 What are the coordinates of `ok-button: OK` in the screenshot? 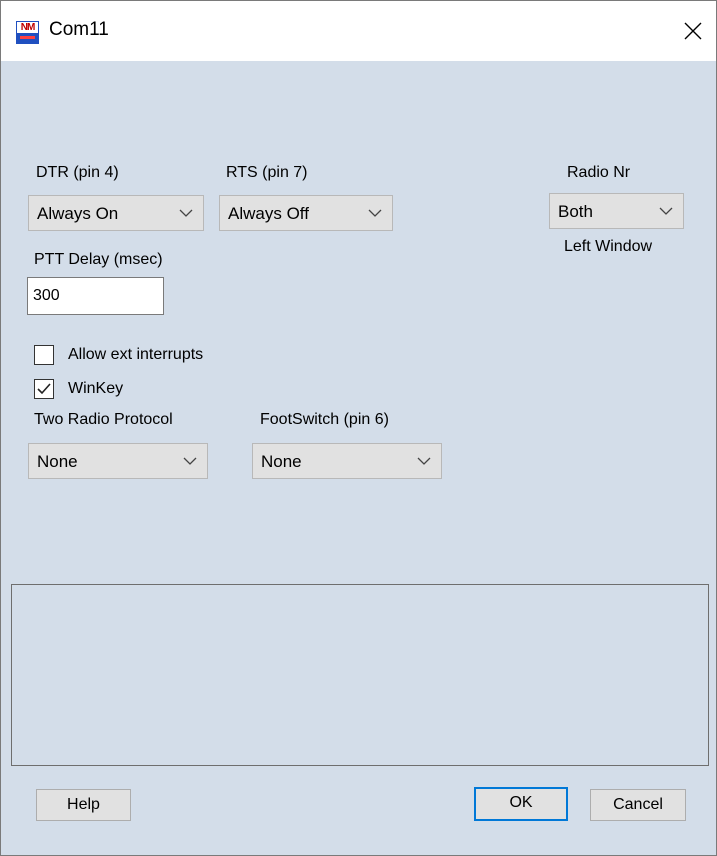 It's located at (521, 804).